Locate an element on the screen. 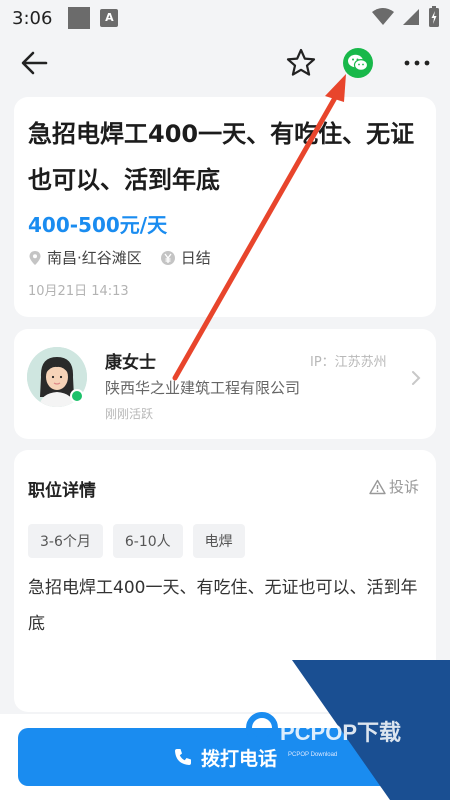 The image size is (450, 800). contact-card: 康女士 IP：江苏苏州 陕西华之业建筑工程有限公司 刚刚活跃 is located at coordinates (225, 384).